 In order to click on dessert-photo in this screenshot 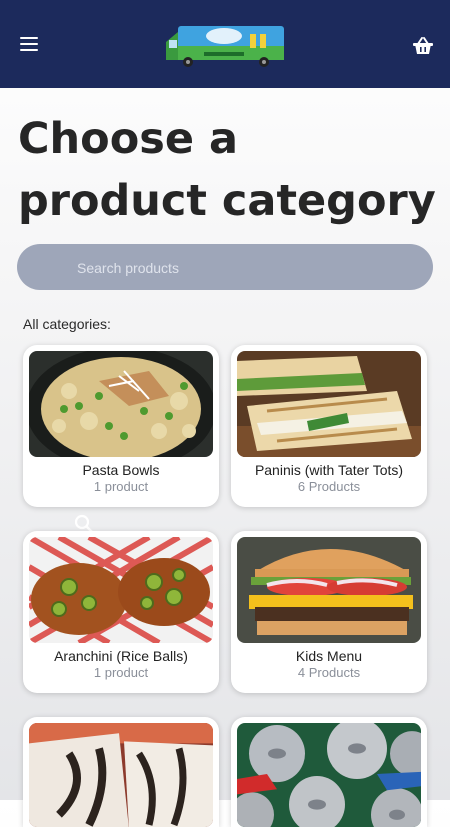, I will do `click(121, 775)`.